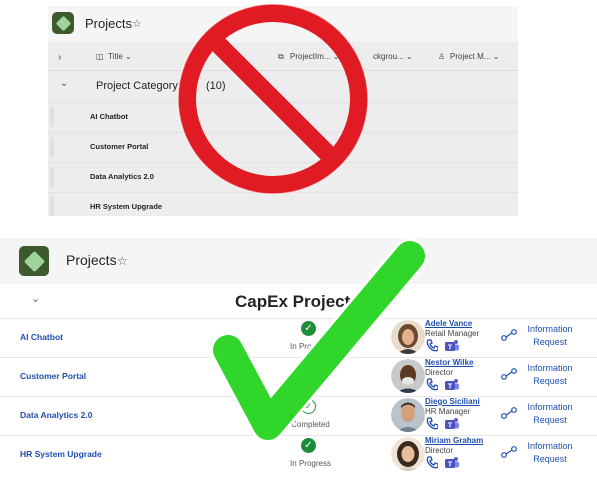 The width and height of the screenshot is (597, 479). I want to click on project-title: AI Chatbot, so click(109, 116).